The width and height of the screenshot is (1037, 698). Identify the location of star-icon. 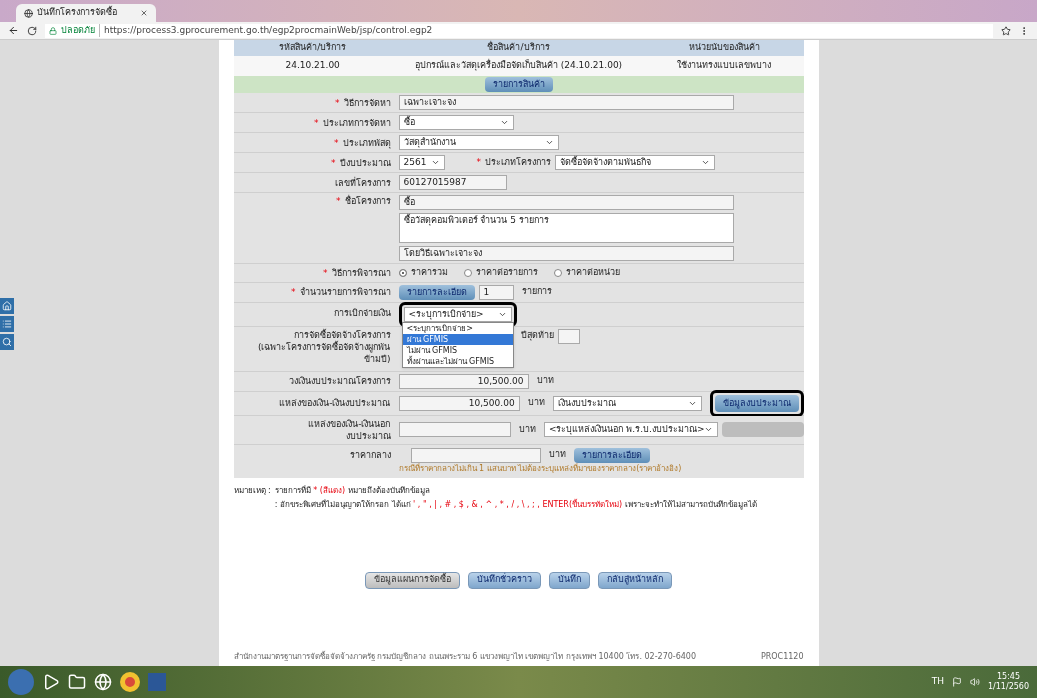
(1006, 30).